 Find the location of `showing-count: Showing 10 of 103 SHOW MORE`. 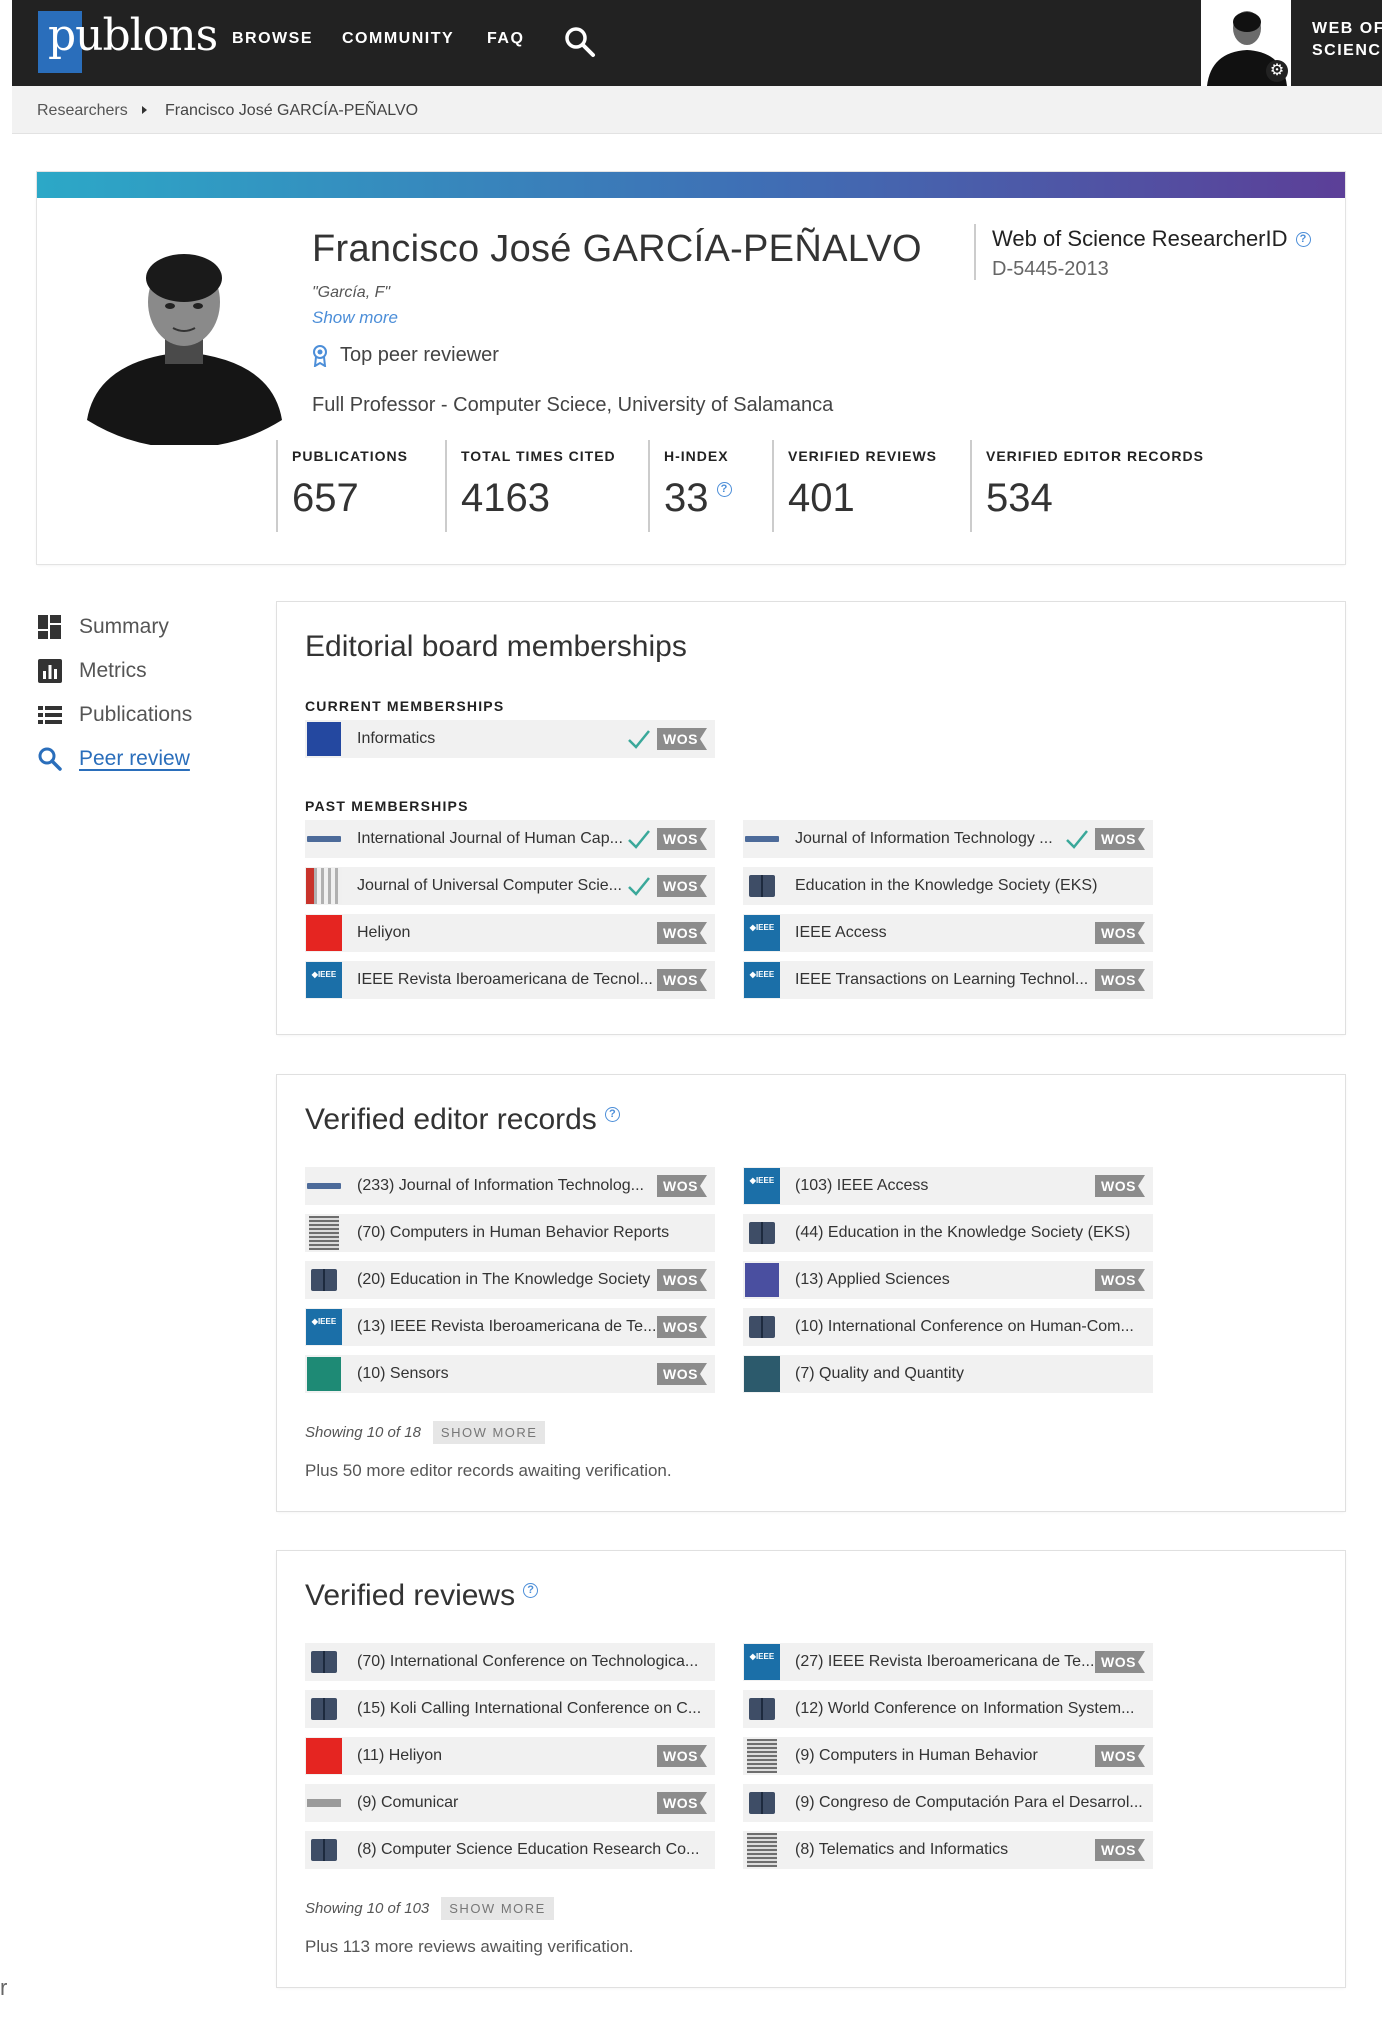

showing-count: Showing 10 of 103 SHOW MORE is located at coordinates (429, 1908).